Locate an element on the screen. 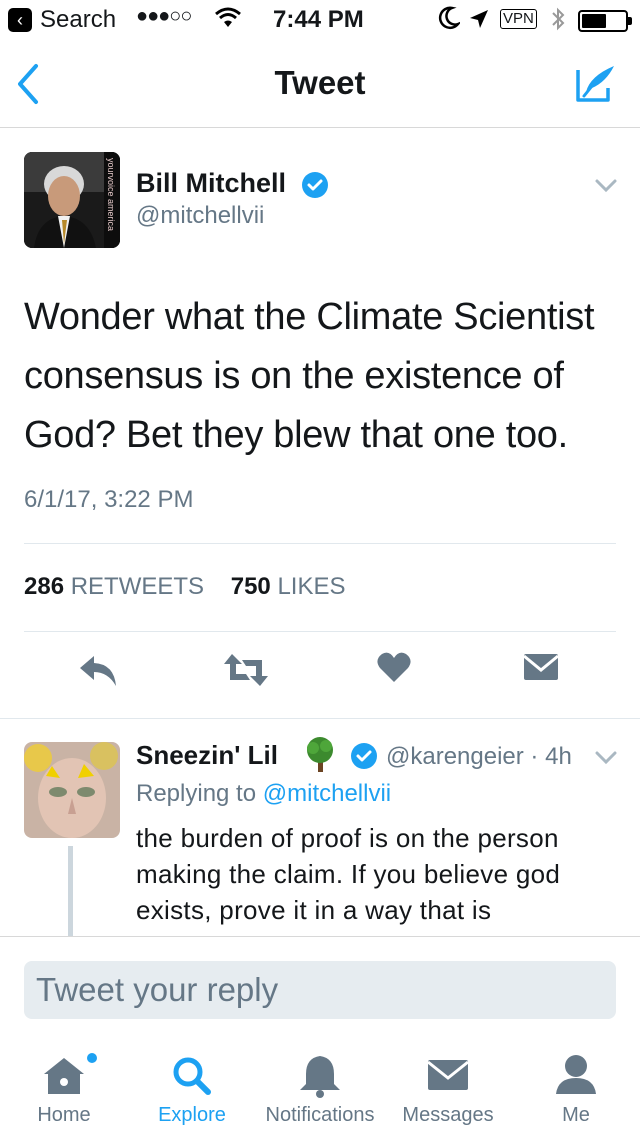 Image resolution: width=640 pixels, height=1136 pixels. avatar-caption: yourvoice america is located at coordinates (111, 195).